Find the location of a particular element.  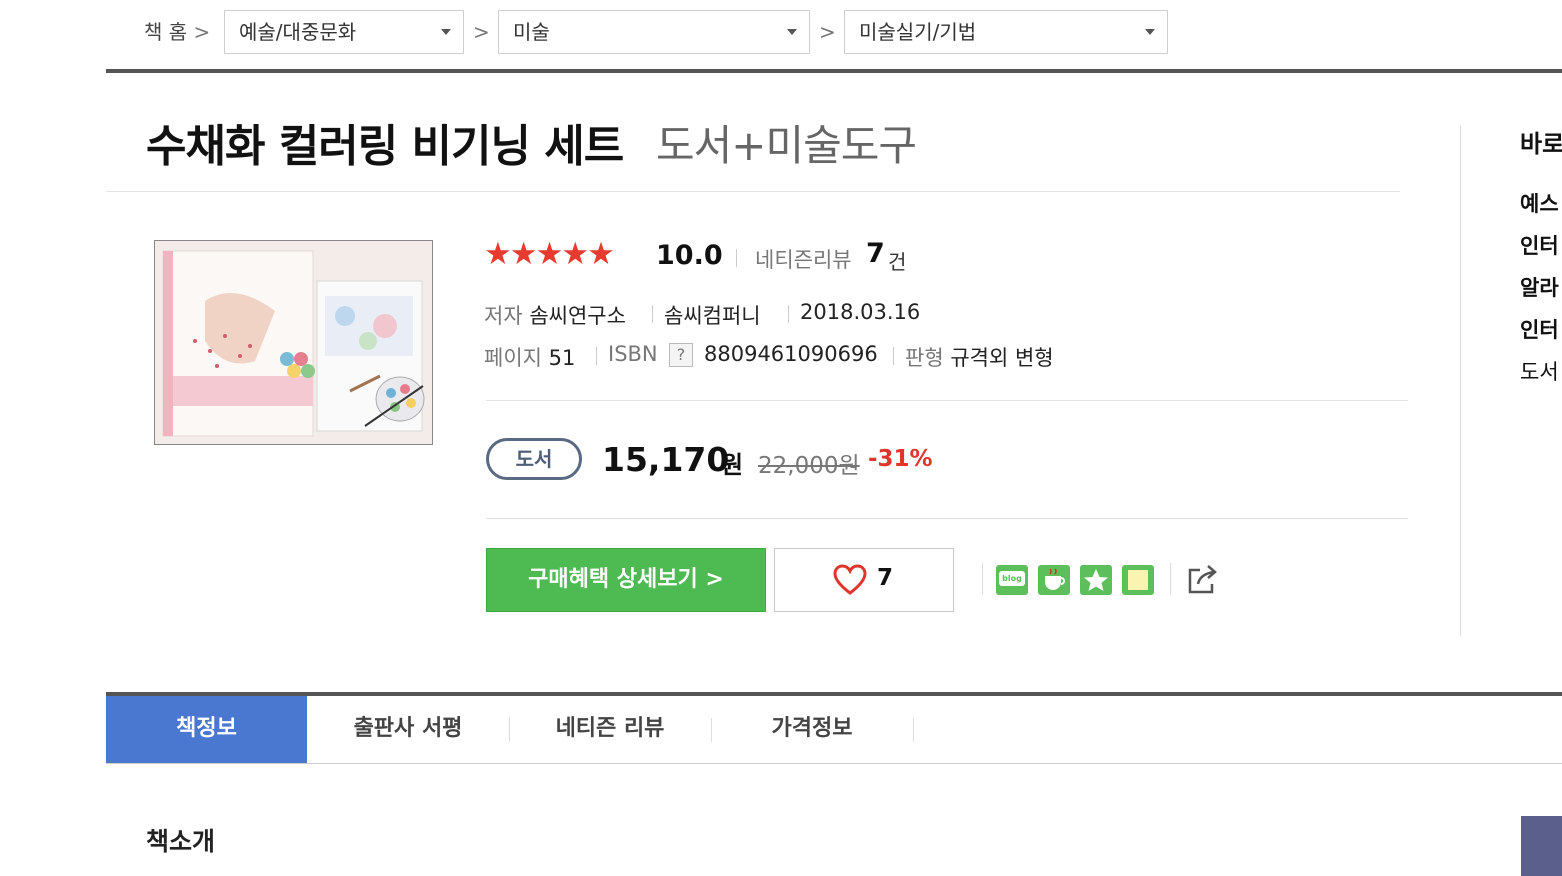

heart-icon is located at coordinates (850, 579).